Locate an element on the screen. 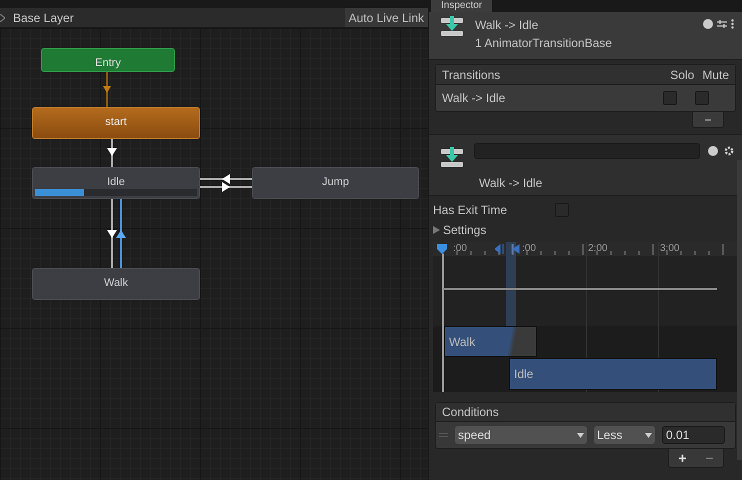 The width and height of the screenshot is (742, 480). mode-dropdown: Less is located at coordinates (624, 435).